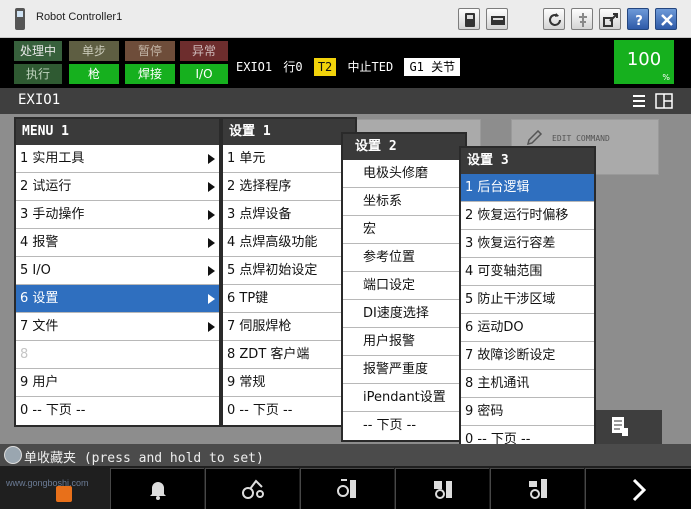 This screenshot has height=509, width=691. Describe the element at coordinates (117, 411) in the screenshot. I see `menu-item-next-page: 0 -- 下页 --` at that location.